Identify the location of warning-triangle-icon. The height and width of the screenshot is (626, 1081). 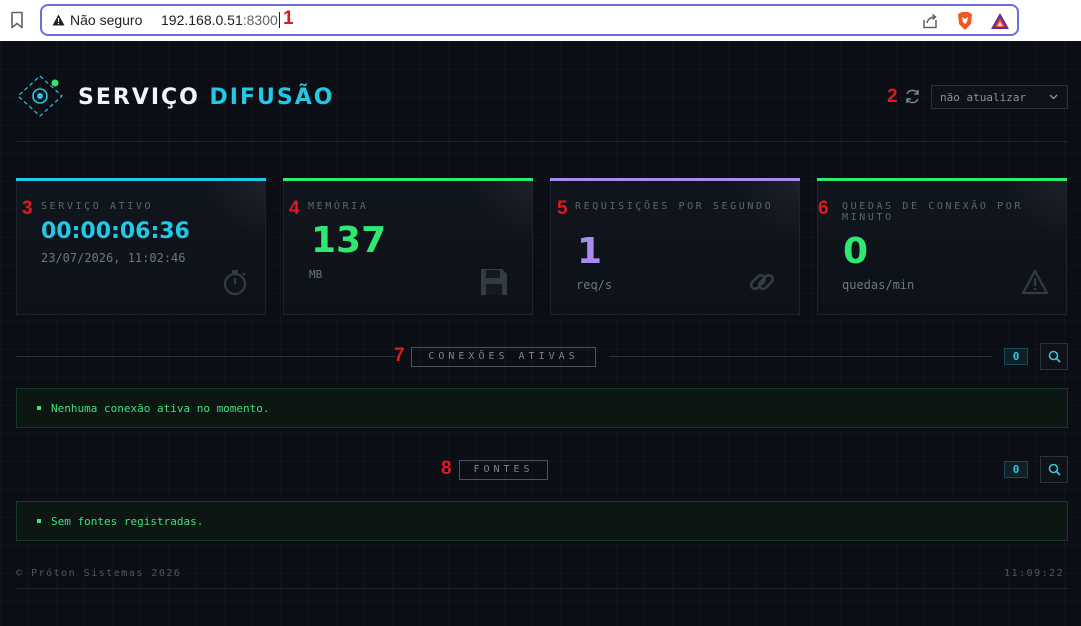
(58, 20).